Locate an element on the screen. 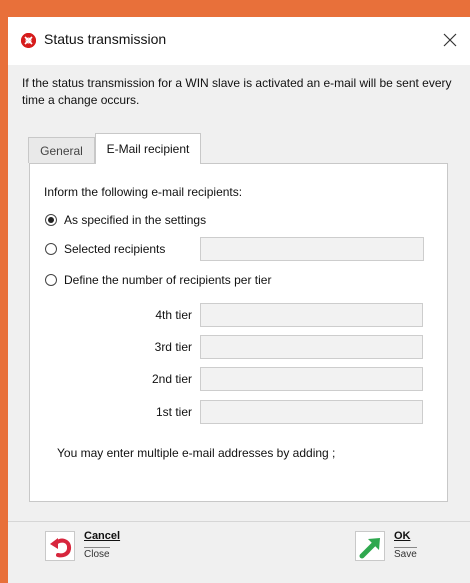  radio-define-per-tier is located at coordinates (51, 280).